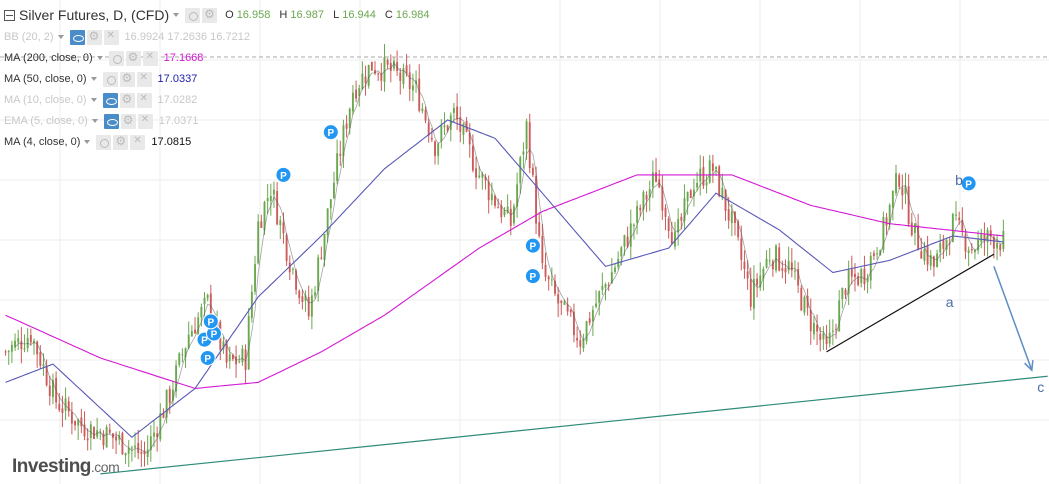  Describe the element at coordinates (51, 466) in the screenshot. I see `logo-main: Investing` at that location.